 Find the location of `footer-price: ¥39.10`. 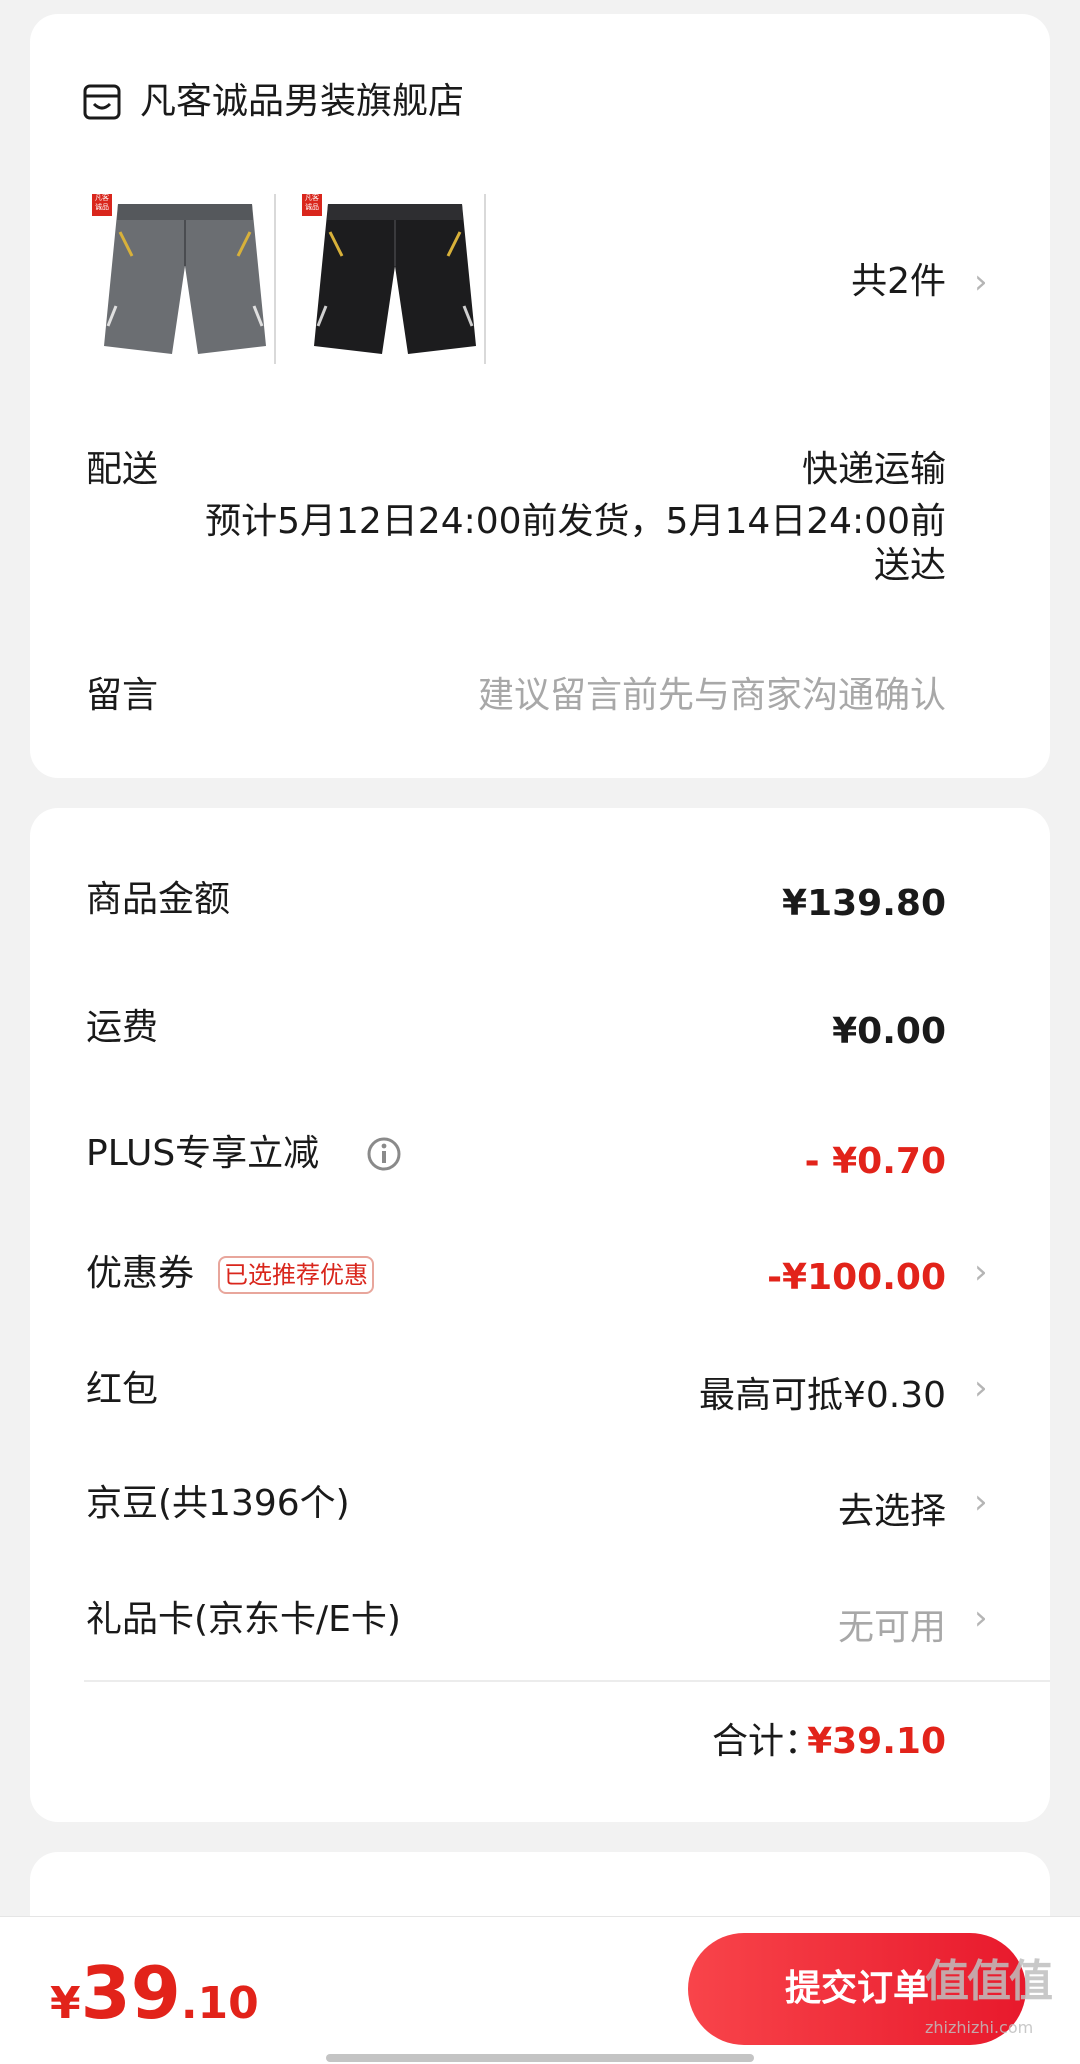

footer-price: ¥39.10 is located at coordinates (154, 1996).